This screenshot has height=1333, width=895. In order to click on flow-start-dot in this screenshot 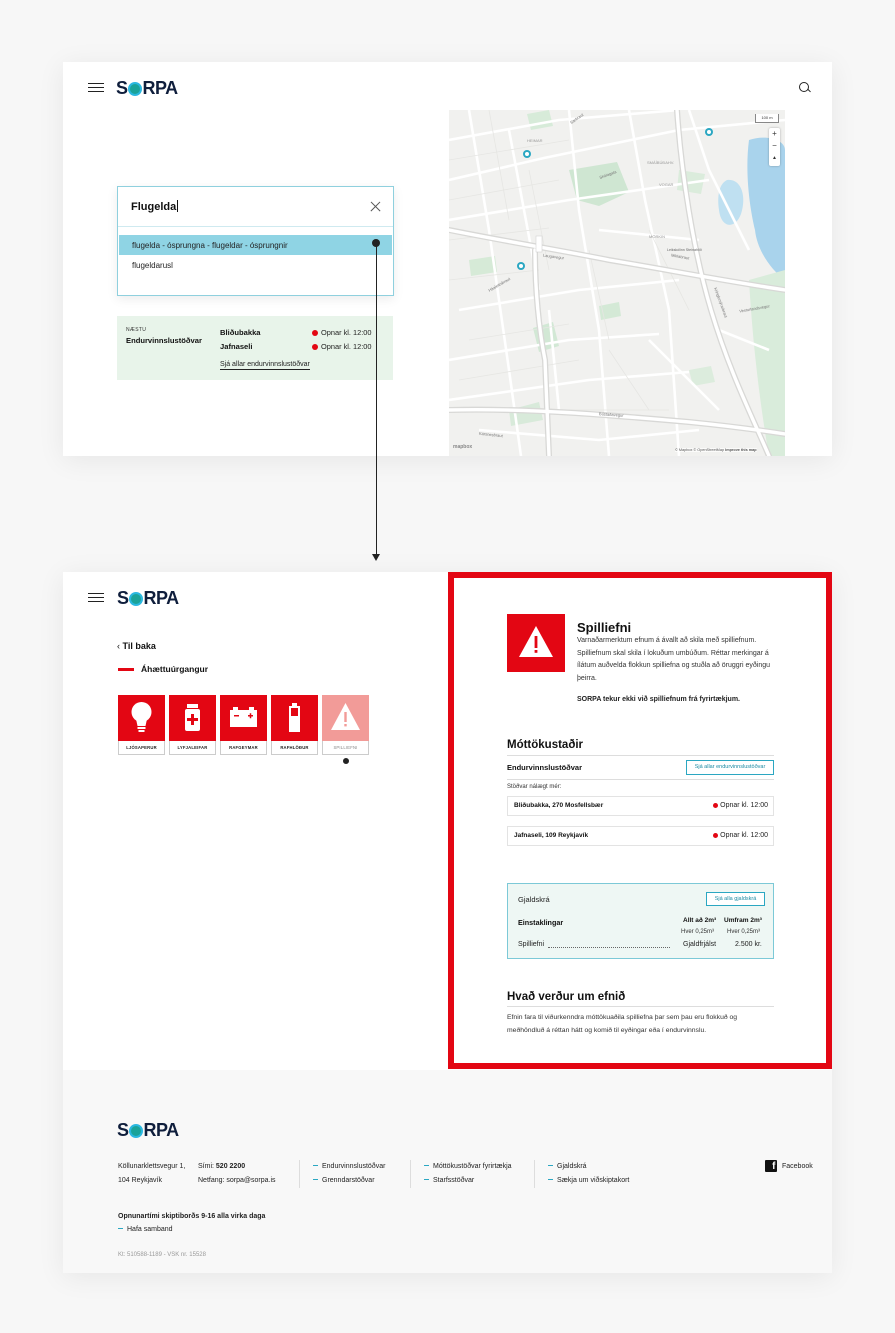, I will do `click(376, 243)`.